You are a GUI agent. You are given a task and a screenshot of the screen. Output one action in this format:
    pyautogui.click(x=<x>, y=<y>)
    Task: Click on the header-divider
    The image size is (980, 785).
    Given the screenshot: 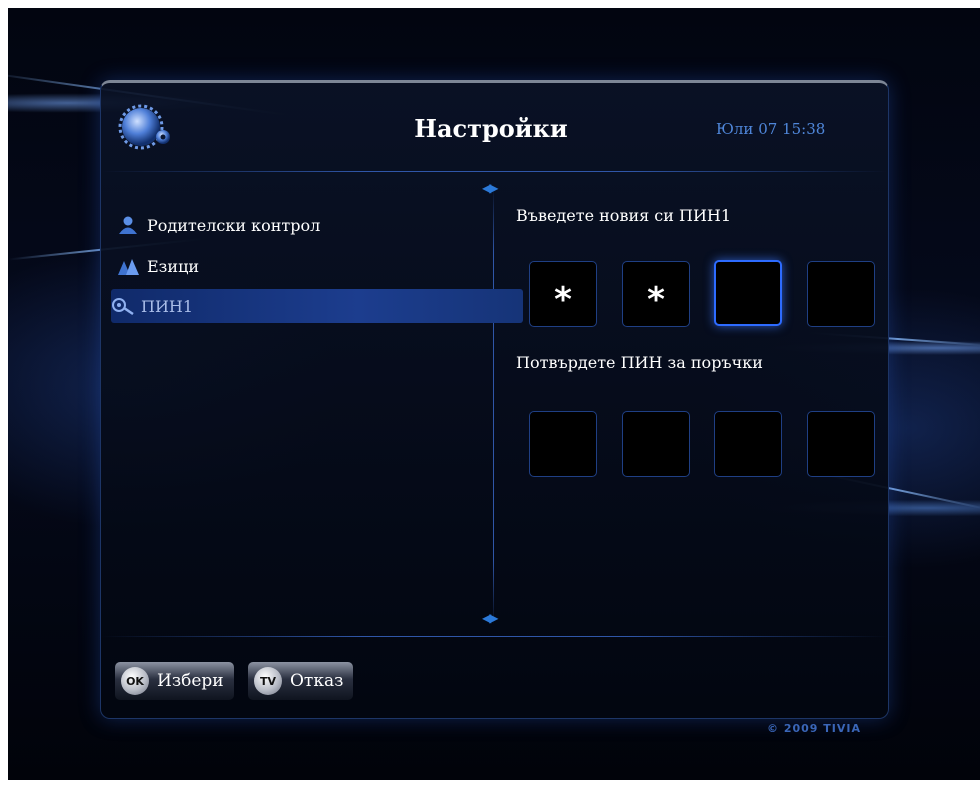 What is the action you would take?
    pyautogui.click(x=494, y=171)
    